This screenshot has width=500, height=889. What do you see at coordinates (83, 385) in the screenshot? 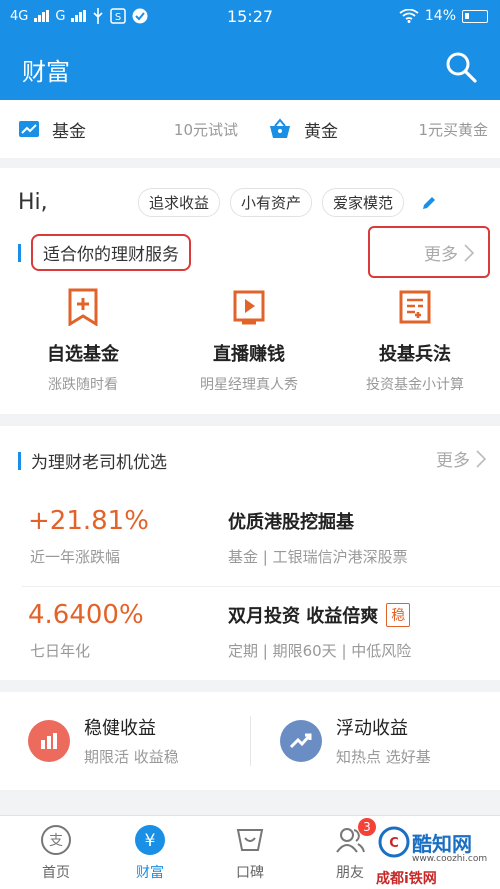
I see `service-desc: 涨跌随时看` at bounding box center [83, 385].